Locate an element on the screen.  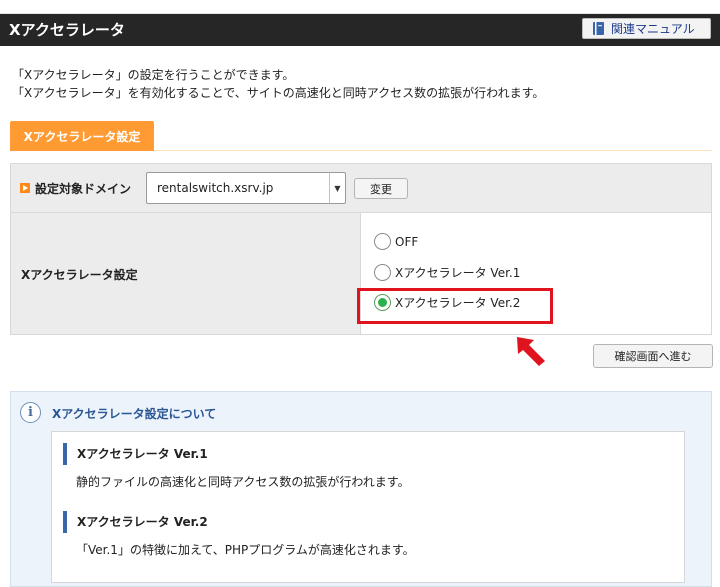
radio-option-off: OFF is located at coordinates (396, 241).